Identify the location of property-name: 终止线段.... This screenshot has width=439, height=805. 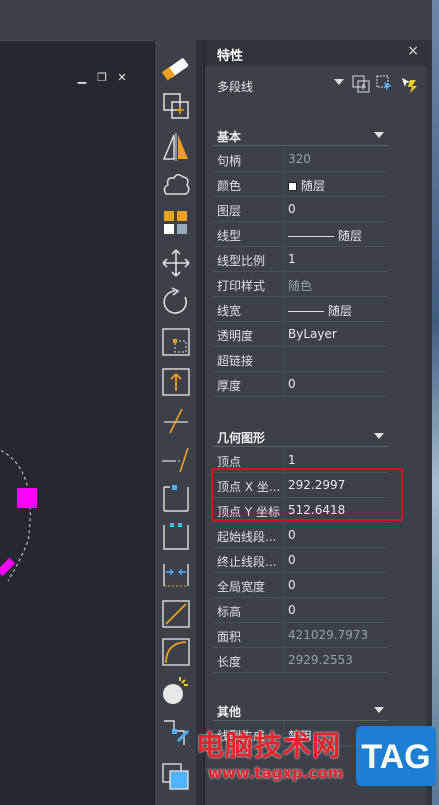
(247, 562).